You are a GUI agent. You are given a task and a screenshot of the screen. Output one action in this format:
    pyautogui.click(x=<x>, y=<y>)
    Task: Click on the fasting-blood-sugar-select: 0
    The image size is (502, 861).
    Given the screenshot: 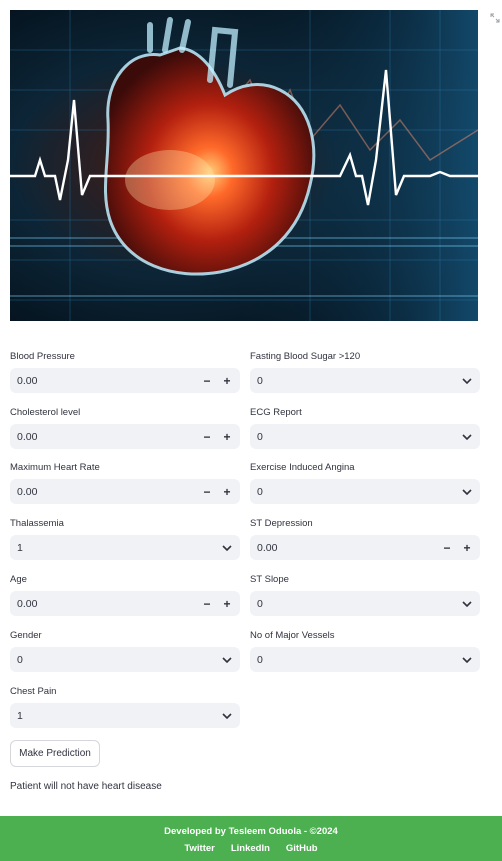 What is the action you would take?
    pyautogui.click(x=365, y=380)
    